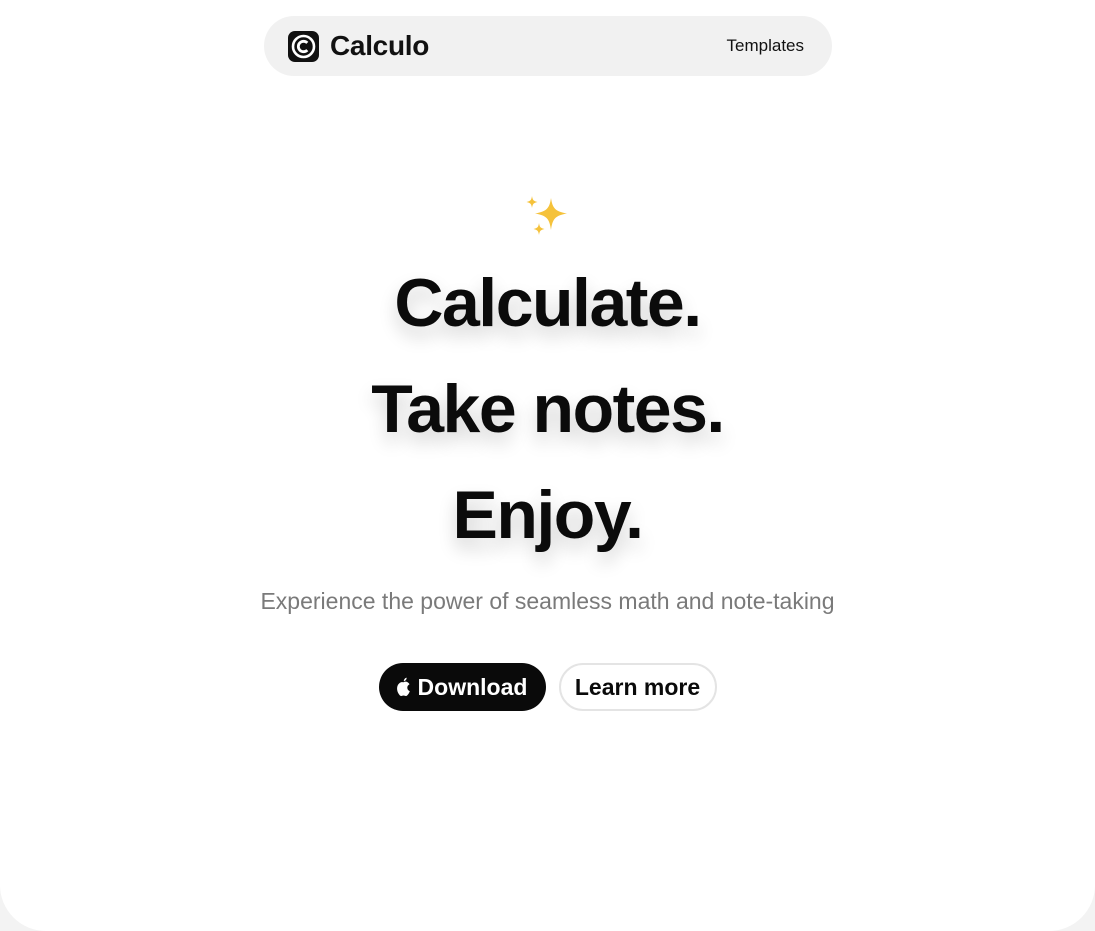  I want to click on hero-actions: Download Learn more, so click(547, 687).